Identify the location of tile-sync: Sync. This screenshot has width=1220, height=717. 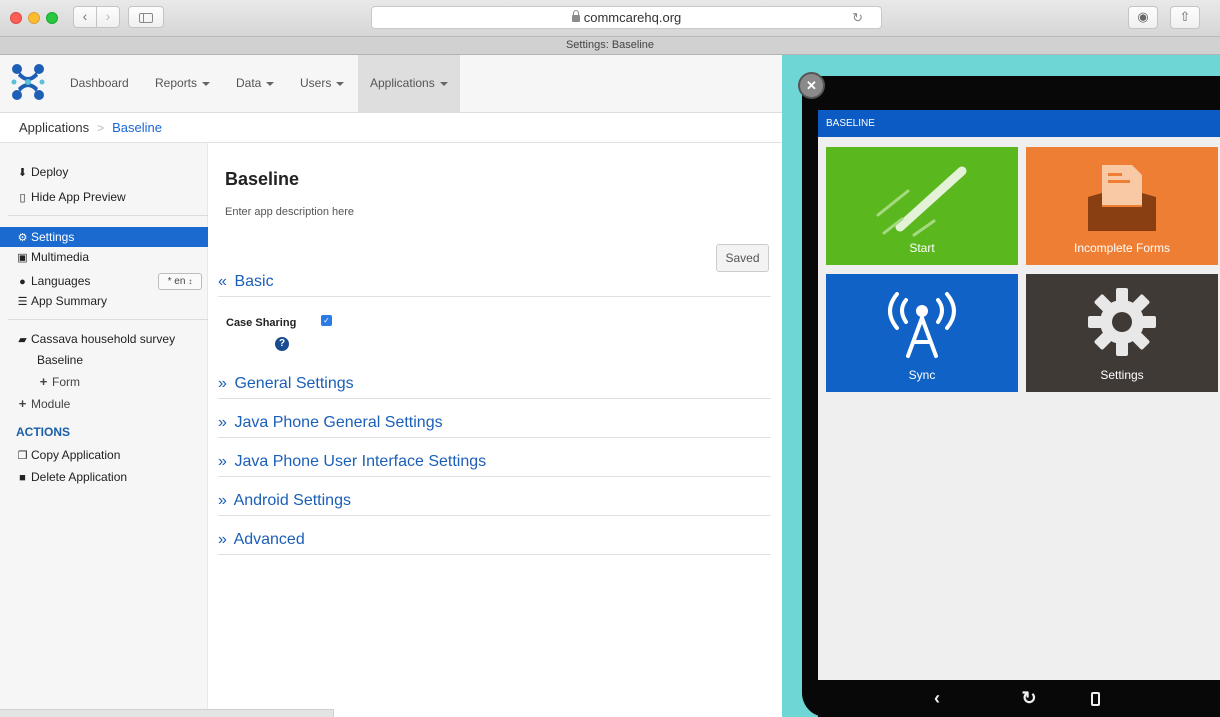
(922, 333).